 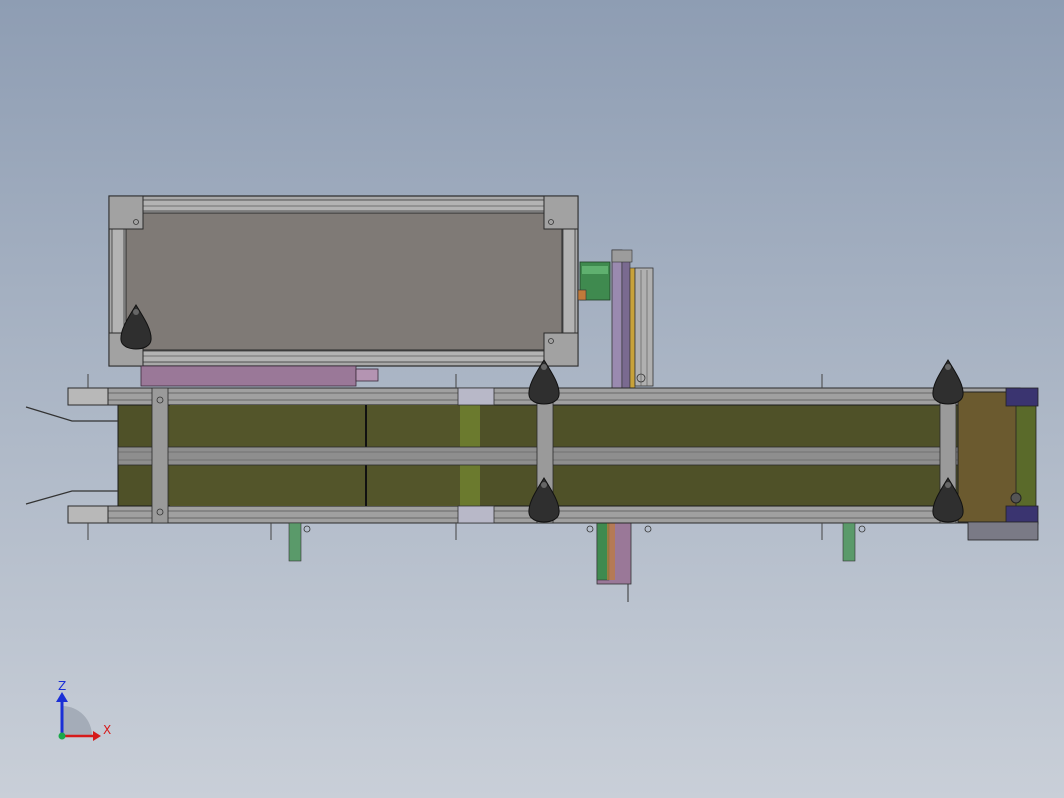 I want to click on box-panel, so click(x=344, y=281).